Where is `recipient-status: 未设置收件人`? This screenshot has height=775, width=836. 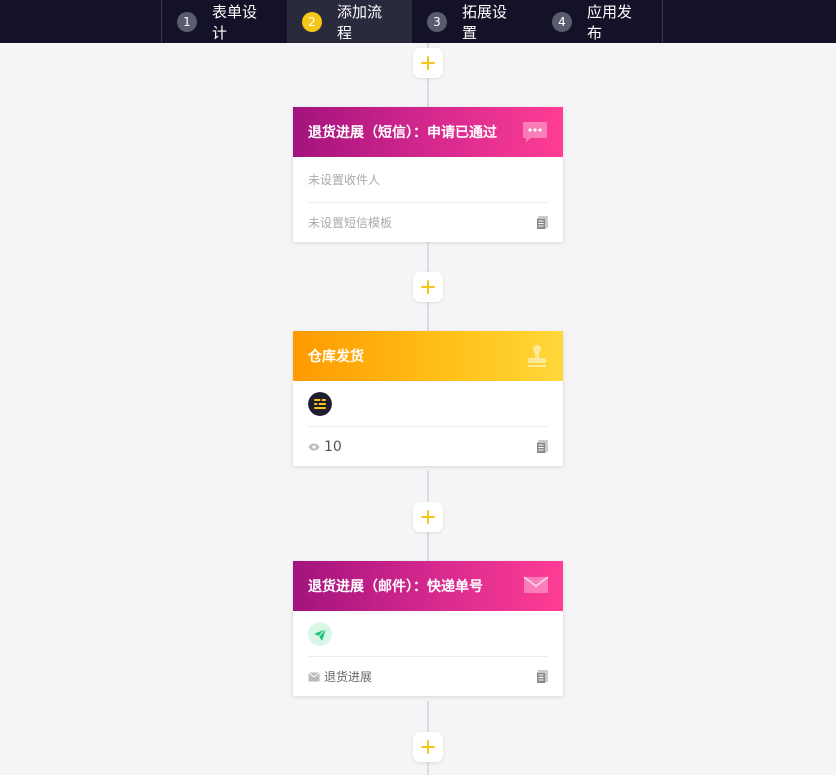 recipient-status: 未设置收件人 is located at coordinates (344, 180).